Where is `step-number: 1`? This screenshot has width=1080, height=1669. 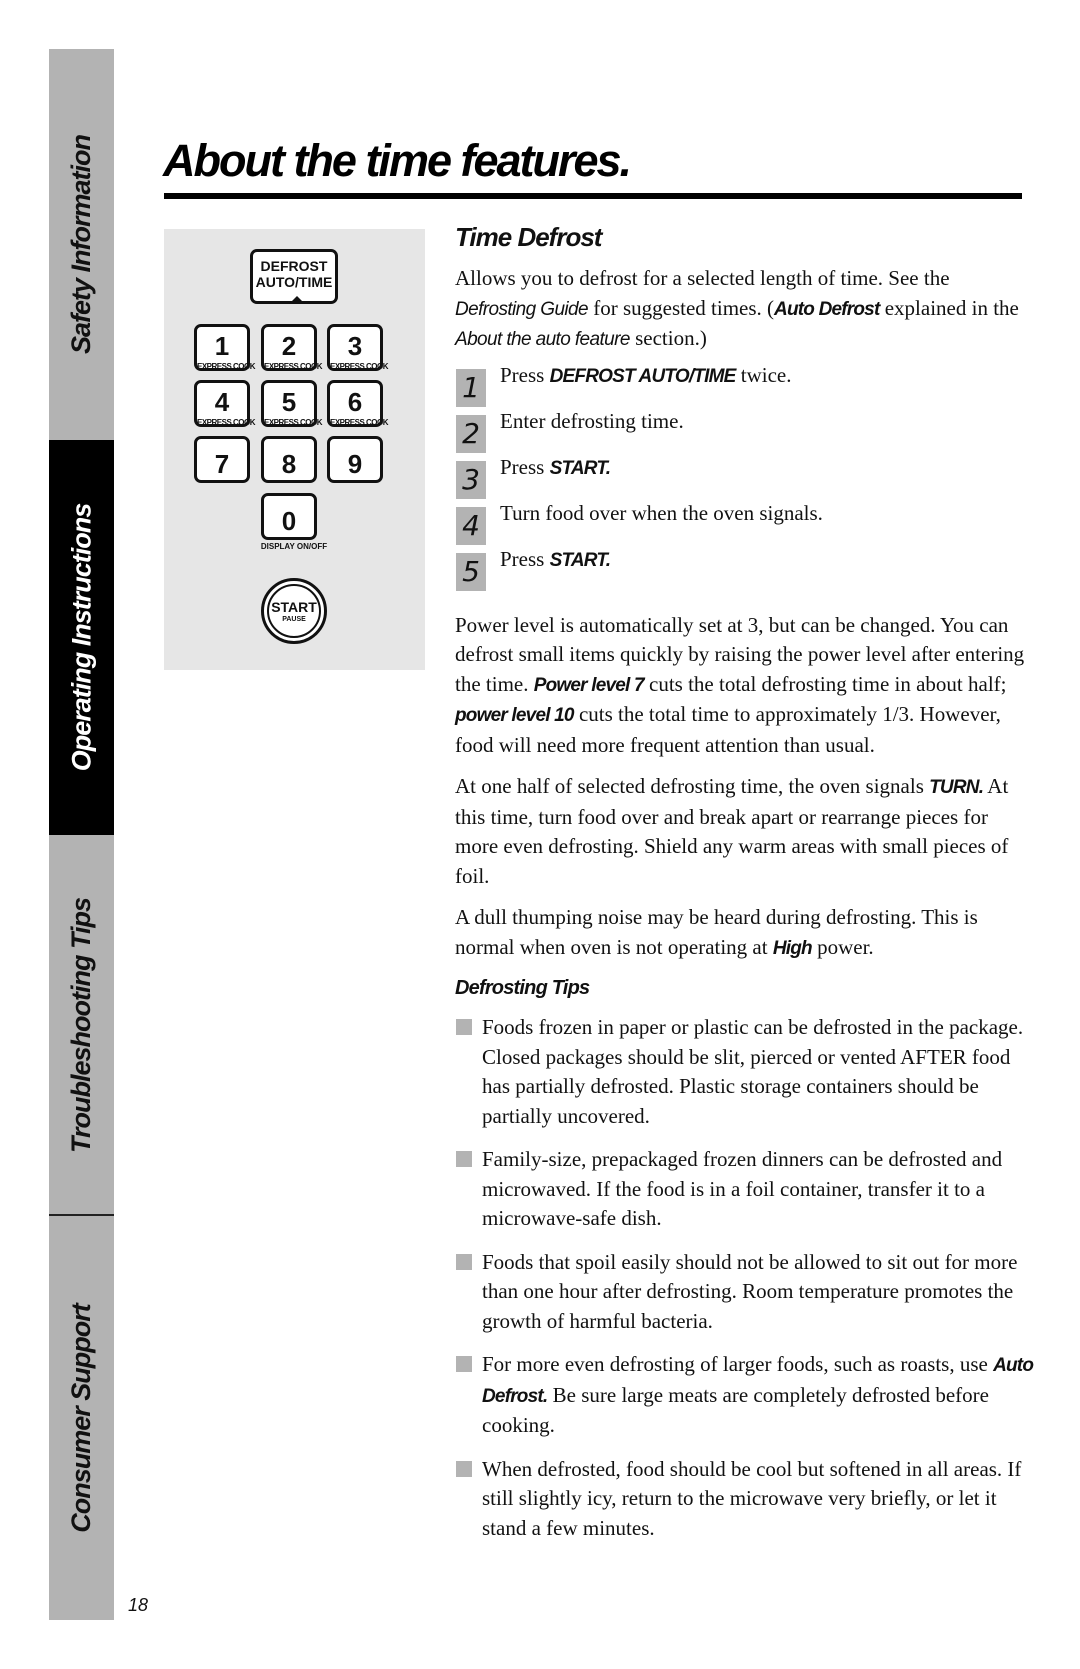 step-number: 1 is located at coordinates (471, 387).